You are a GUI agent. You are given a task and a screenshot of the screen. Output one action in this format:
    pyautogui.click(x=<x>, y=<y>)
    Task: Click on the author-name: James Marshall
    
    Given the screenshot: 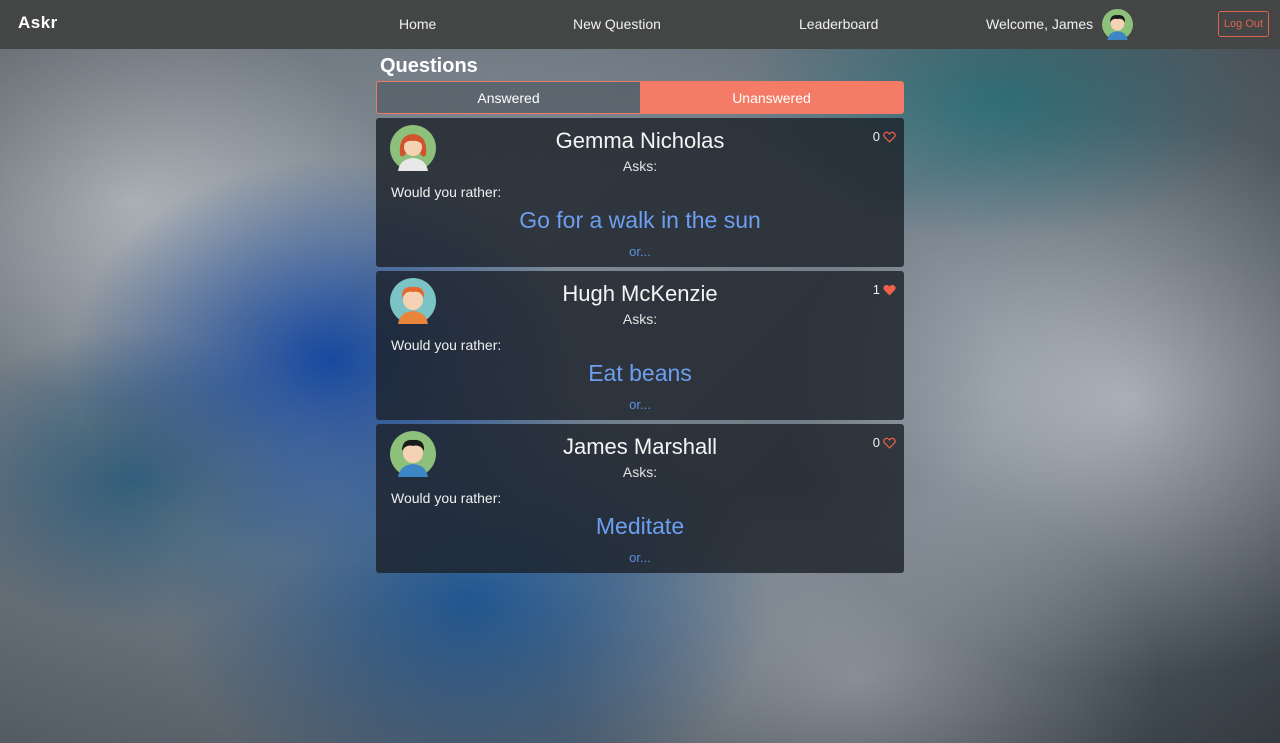 What is the action you would take?
    pyautogui.click(x=640, y=446)
    